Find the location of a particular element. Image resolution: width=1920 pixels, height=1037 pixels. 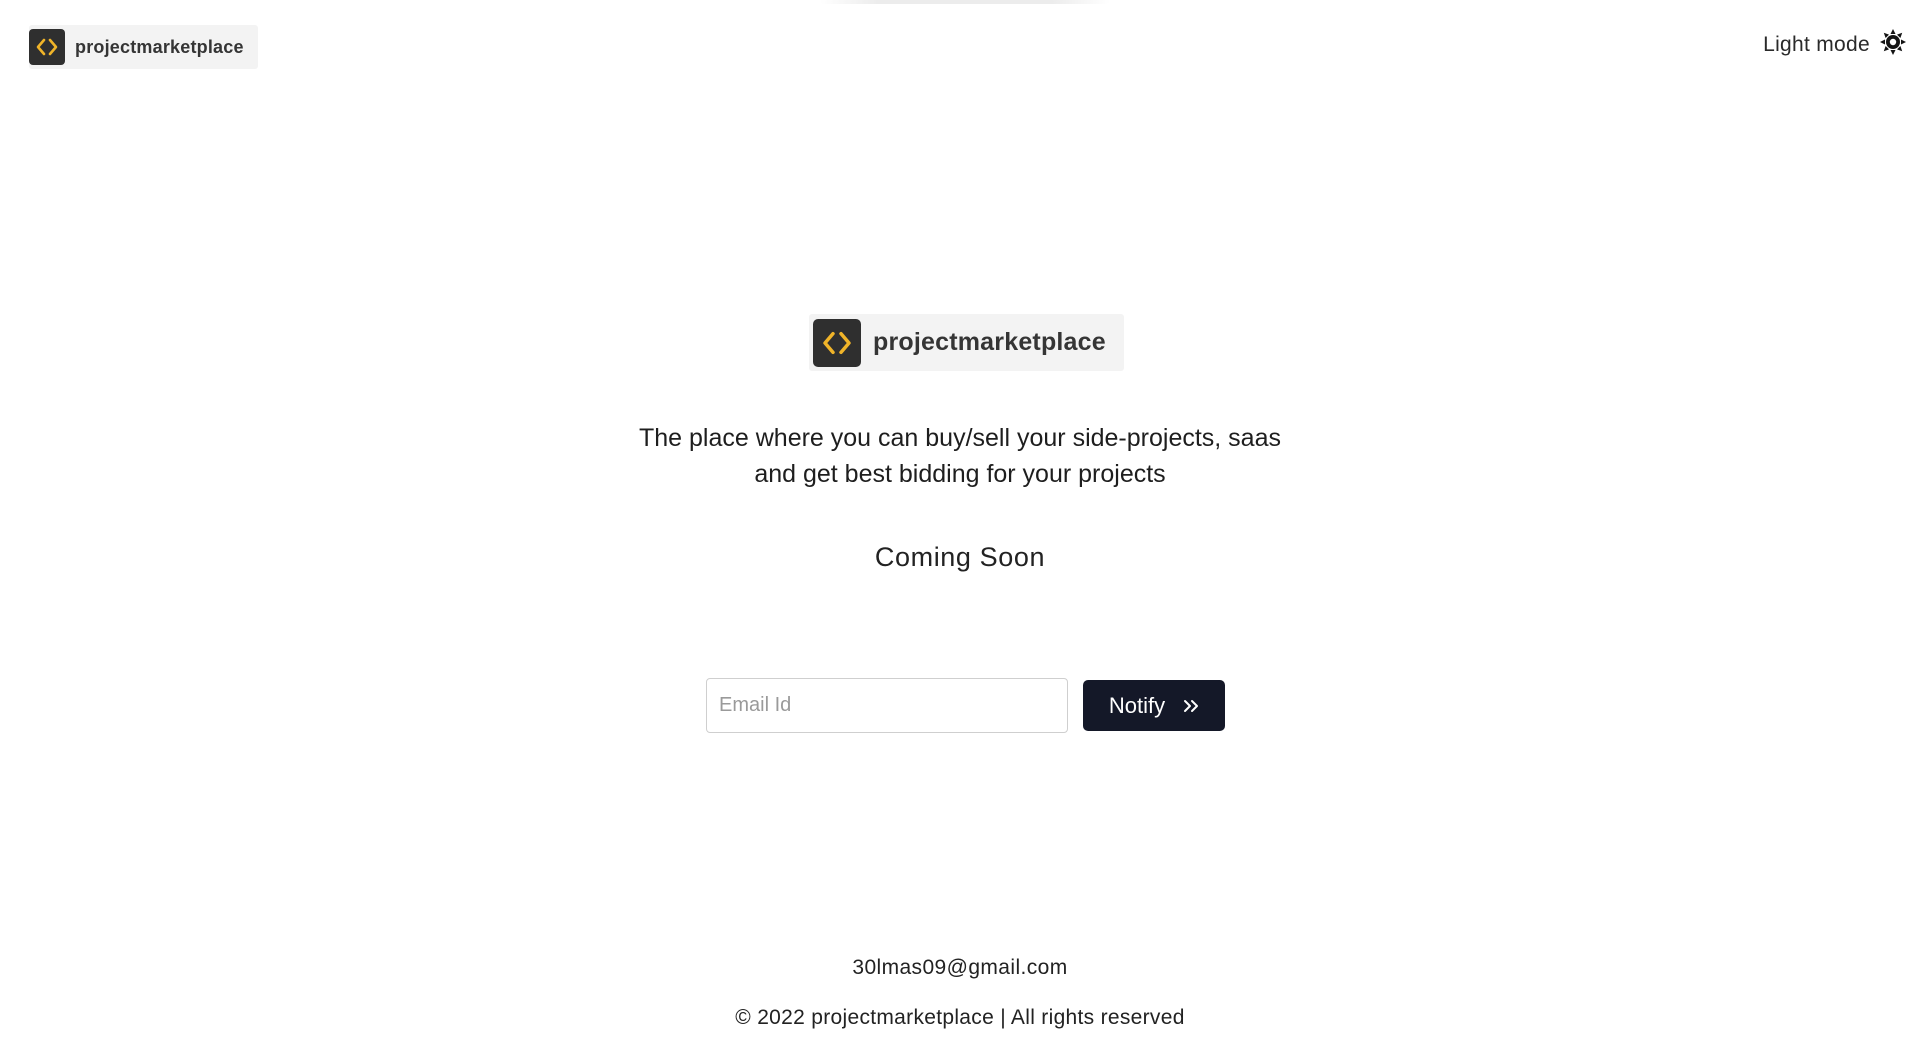

coming-soon-heading: Coming Soon is located at coordinates (960, 557).